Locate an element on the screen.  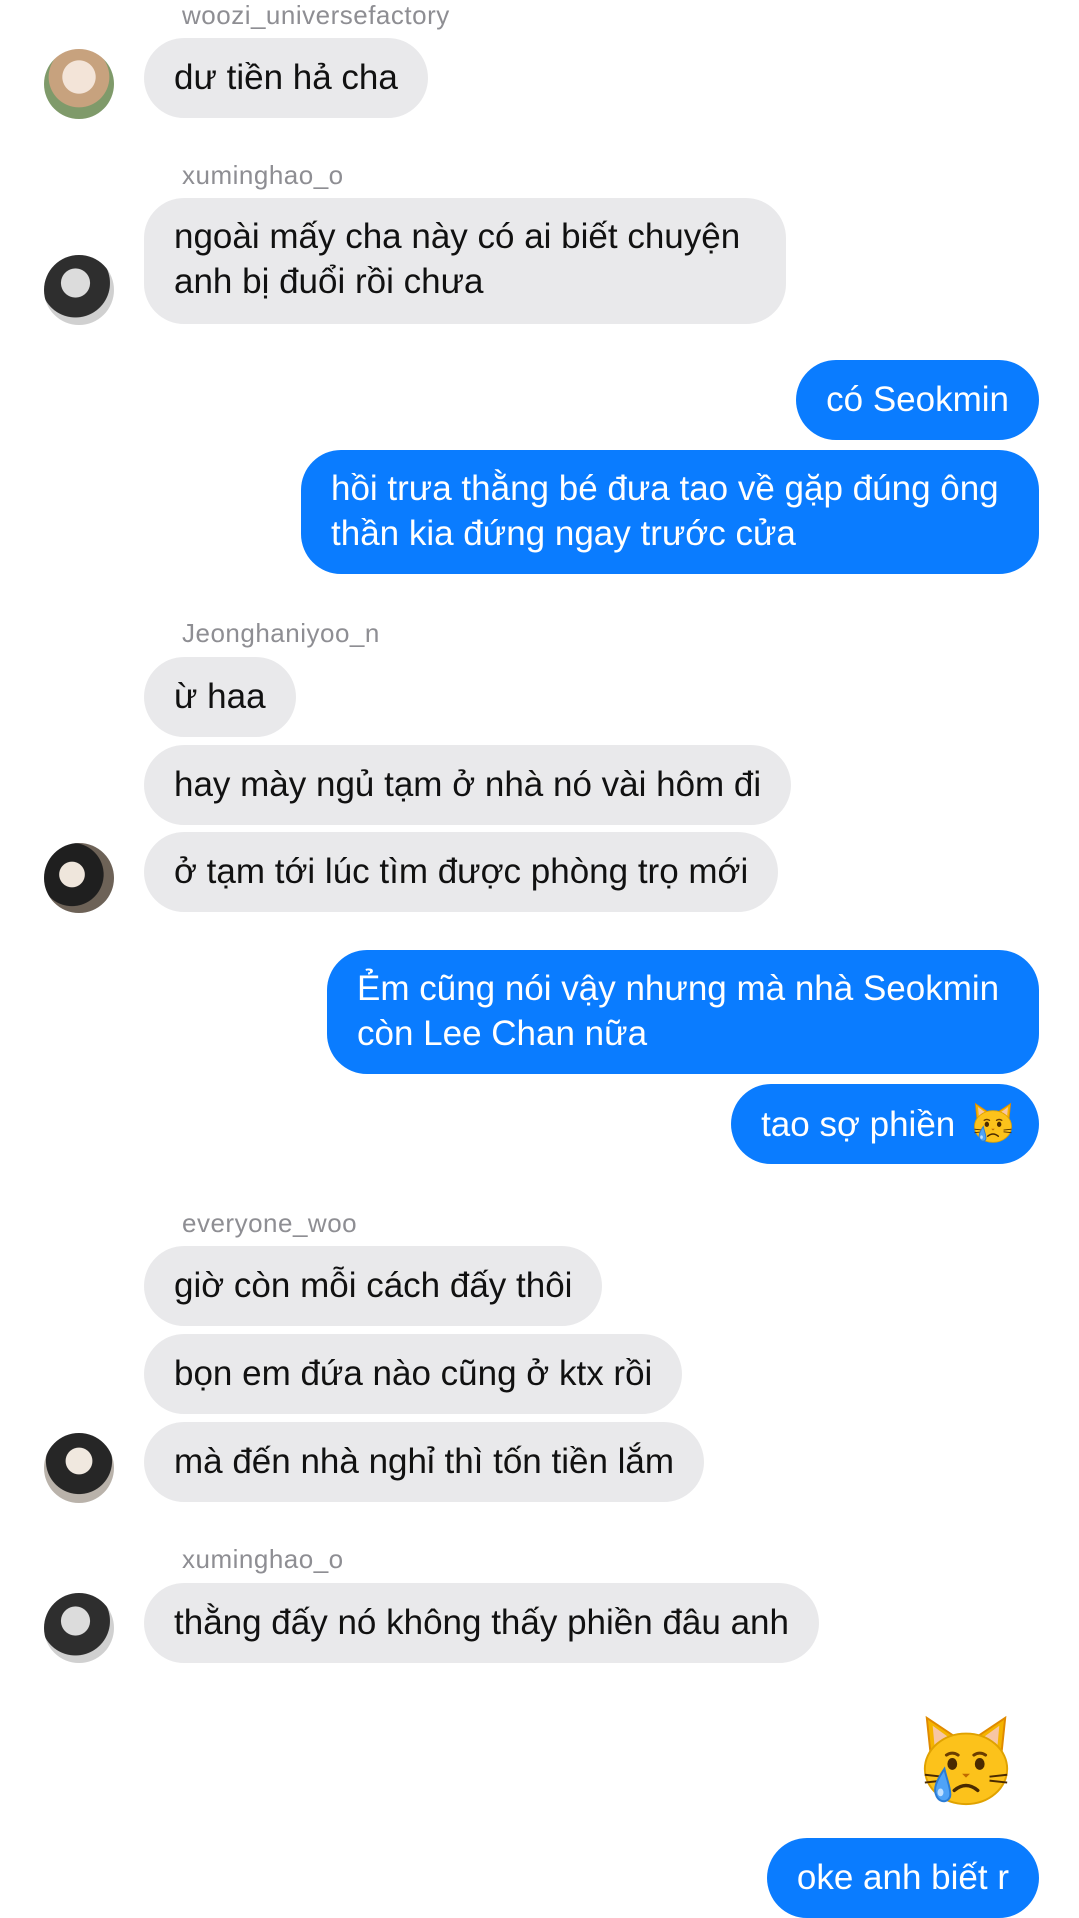
crying-cat-emoji-message is located at coordinates (966, 1761).